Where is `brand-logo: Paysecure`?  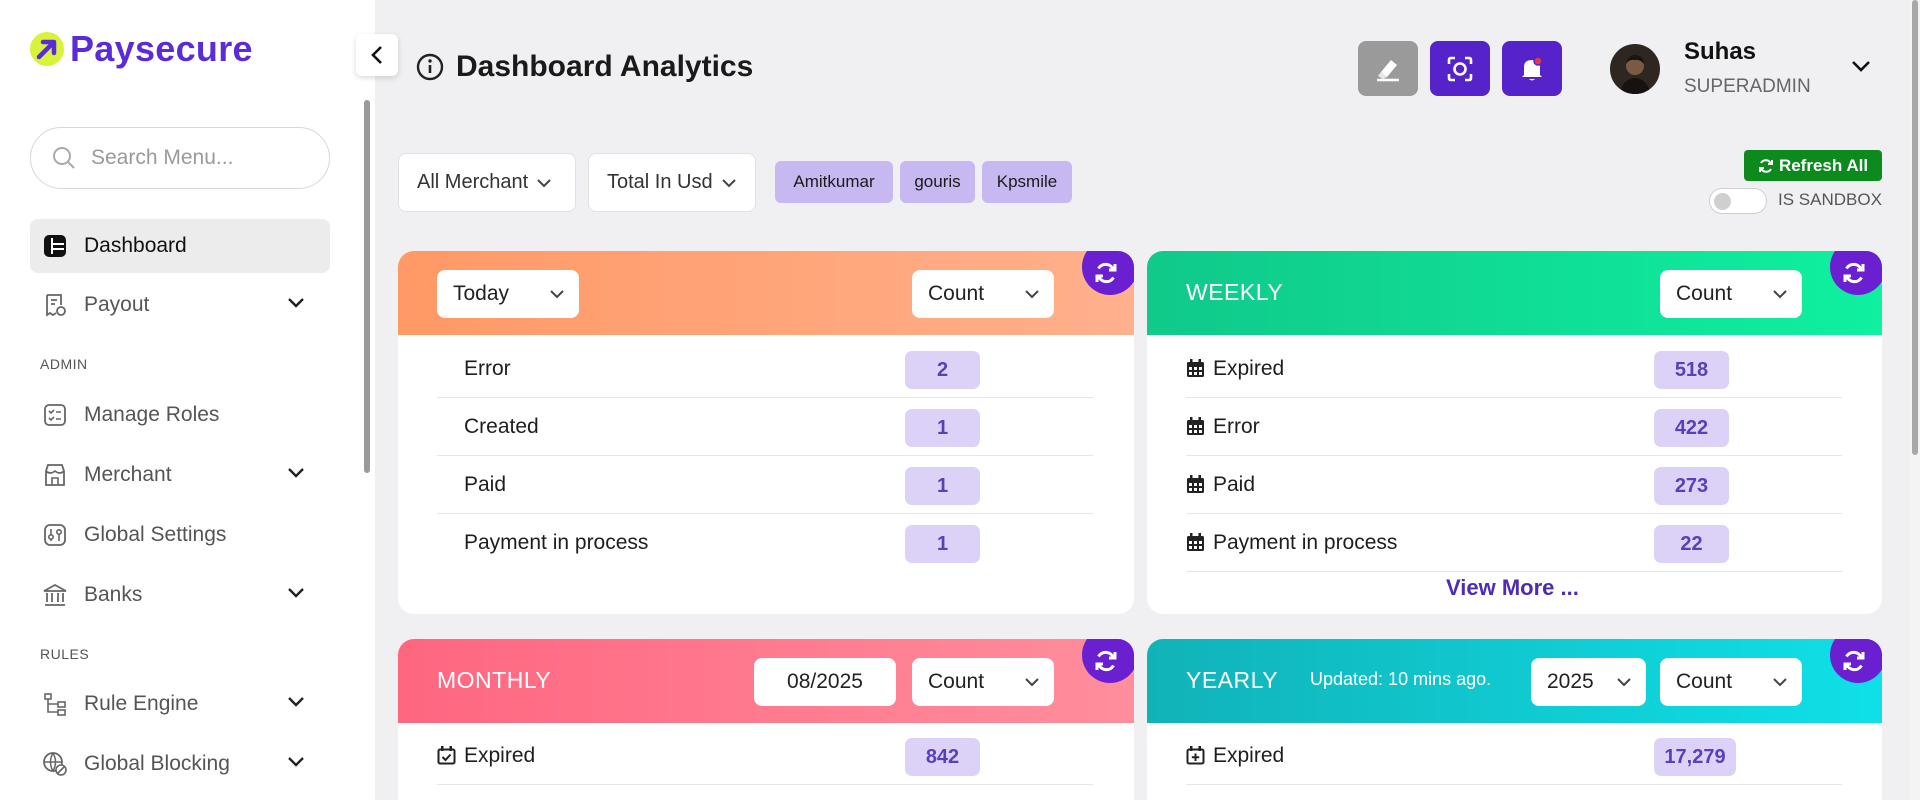 brand-logo: Paysecure is located at coordinates (141, 49).